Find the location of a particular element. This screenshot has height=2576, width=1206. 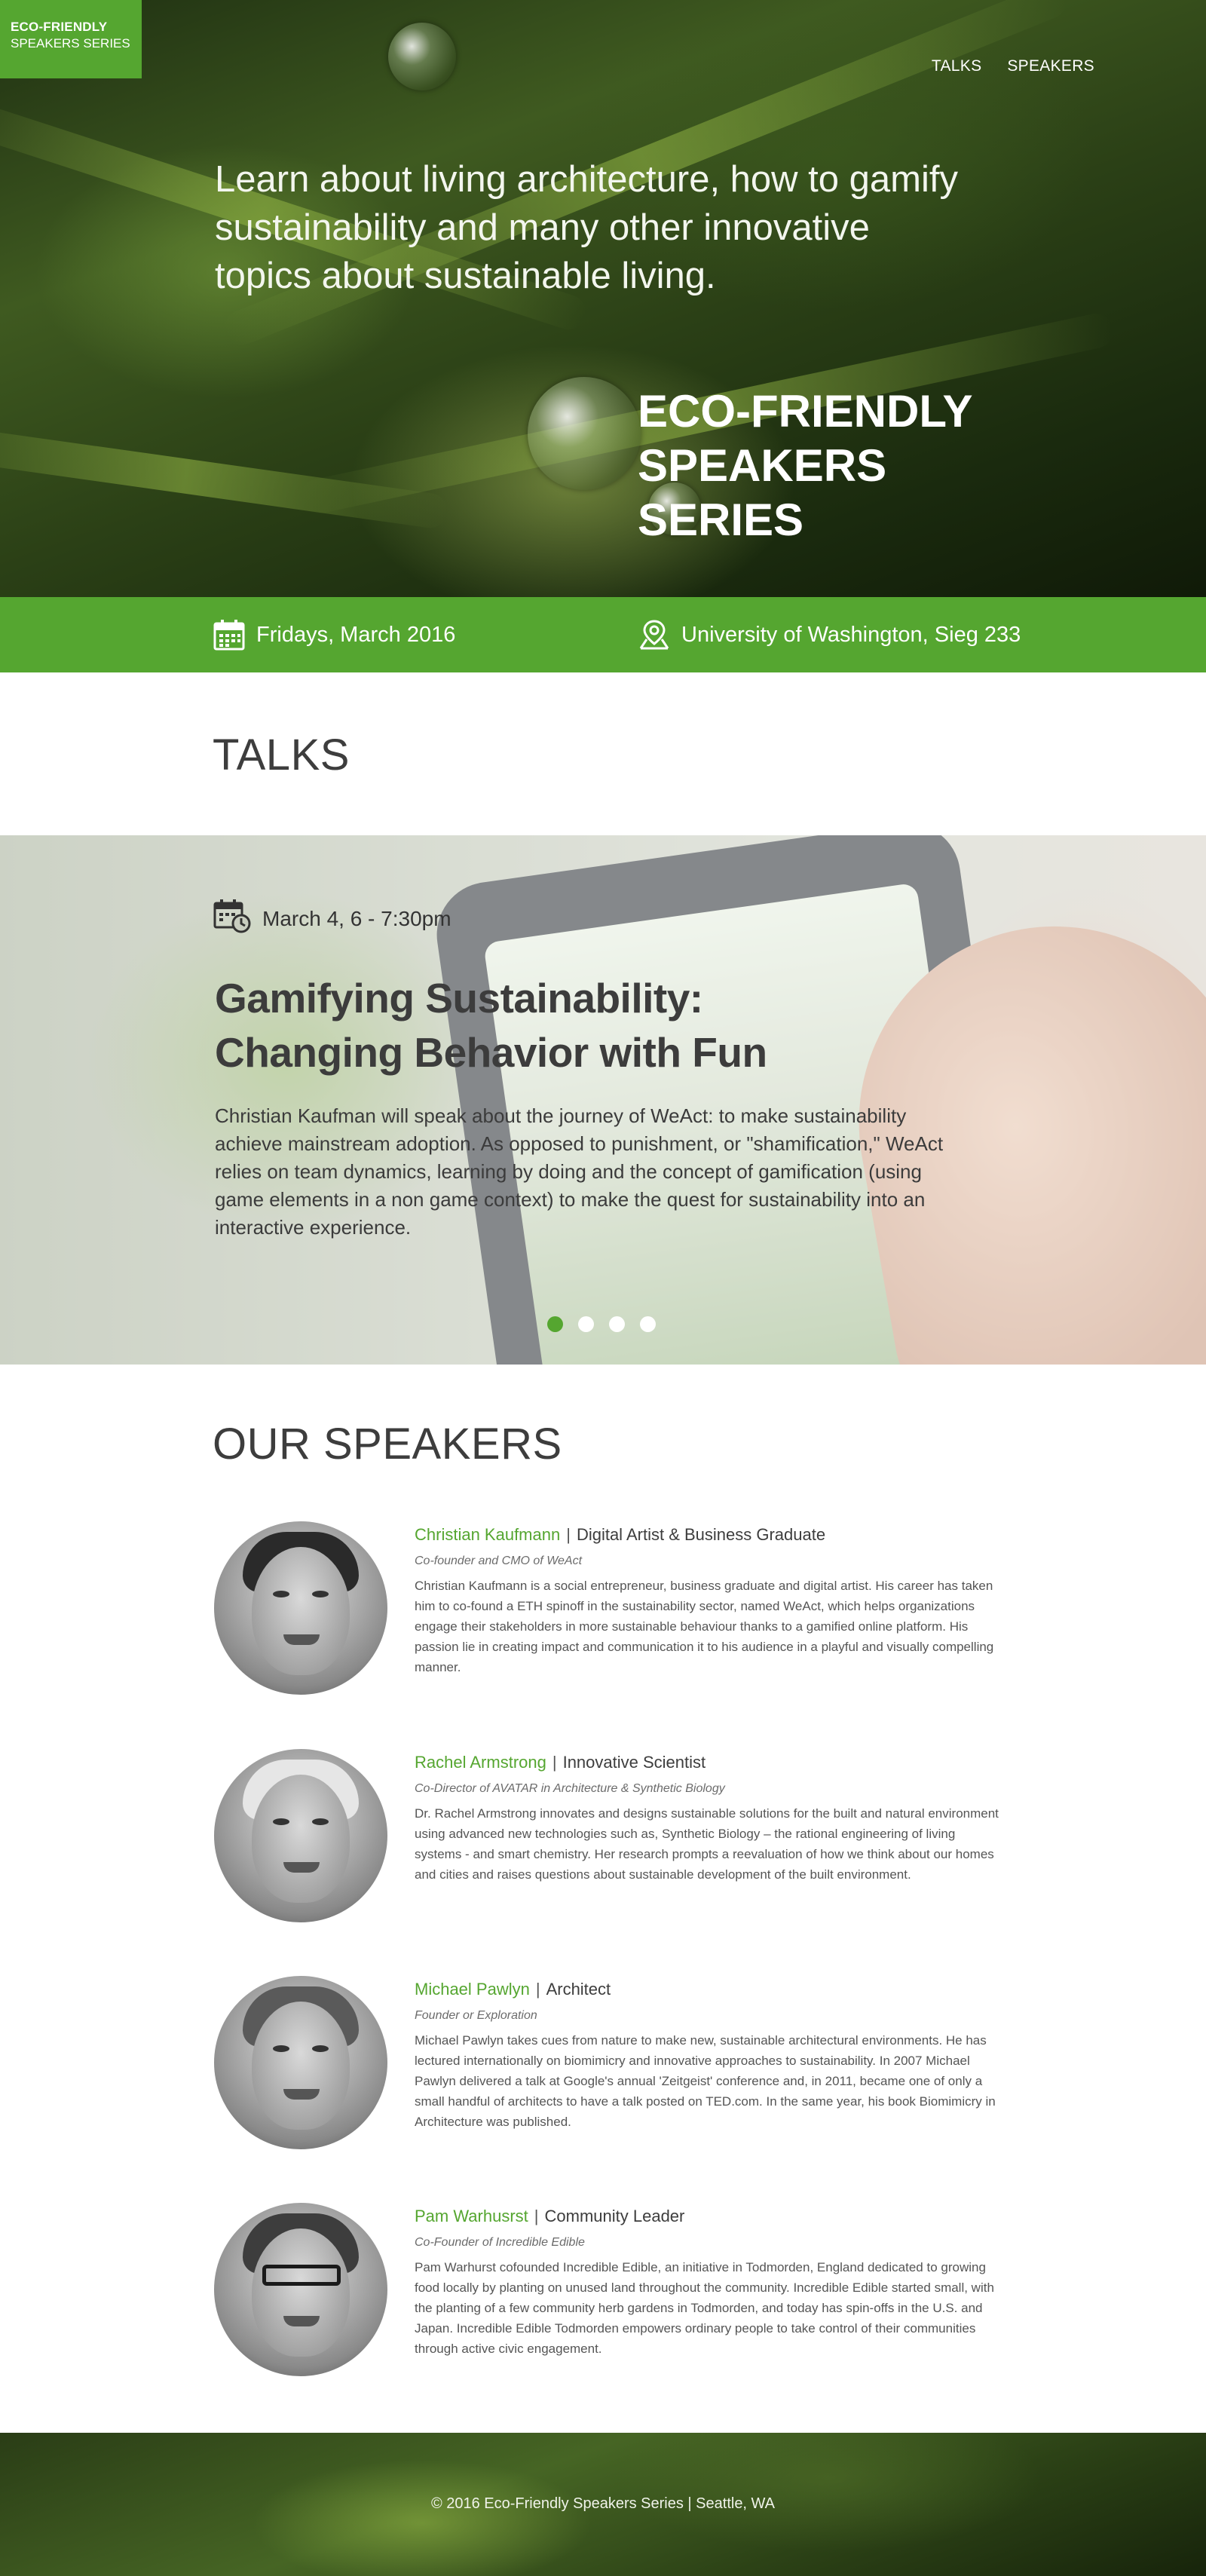

event-location: University of Washington, Sieg 233 is located at coordinates (829, 634).